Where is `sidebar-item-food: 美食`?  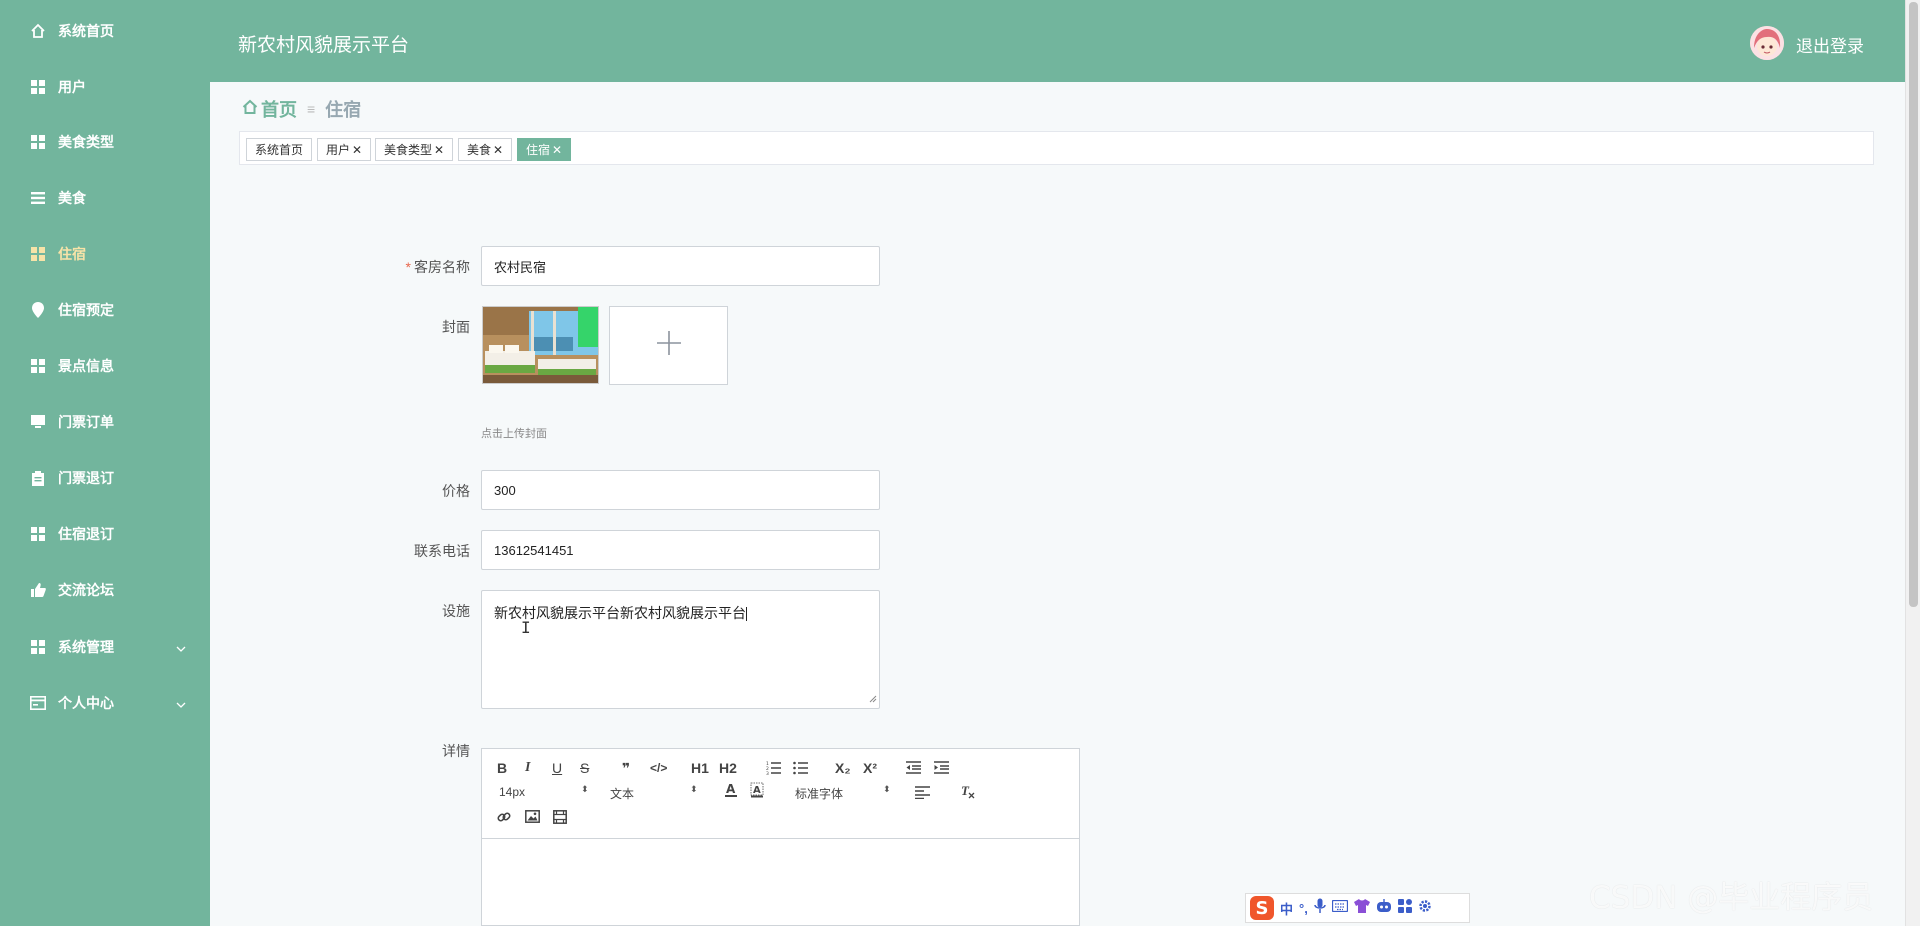
sidebar-item-food: 美食 is located at coordinates (105, 198).